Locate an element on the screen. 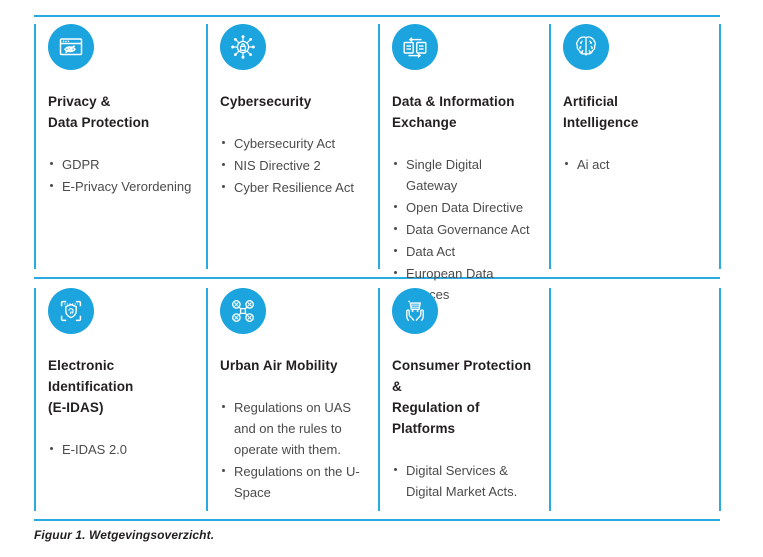  list-item: GDPR is located at coordinates (120, 164).